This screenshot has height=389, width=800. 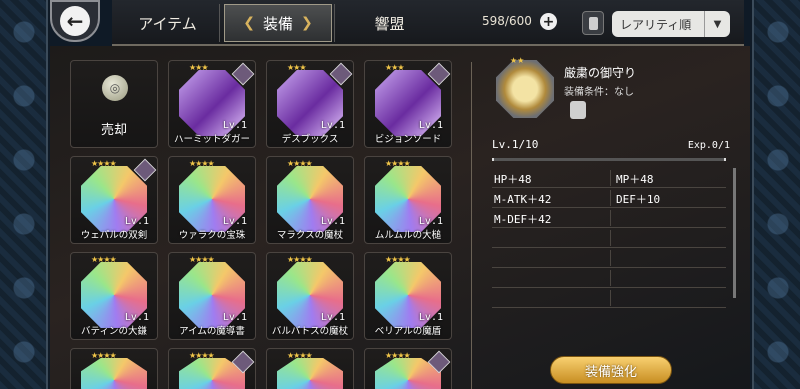 What do you see at coordinates (212, 104) in the screenshot?
I see `equipment-item: ★★★ Lv.1 ハーミットダガー` at bounding box center [212, 104].